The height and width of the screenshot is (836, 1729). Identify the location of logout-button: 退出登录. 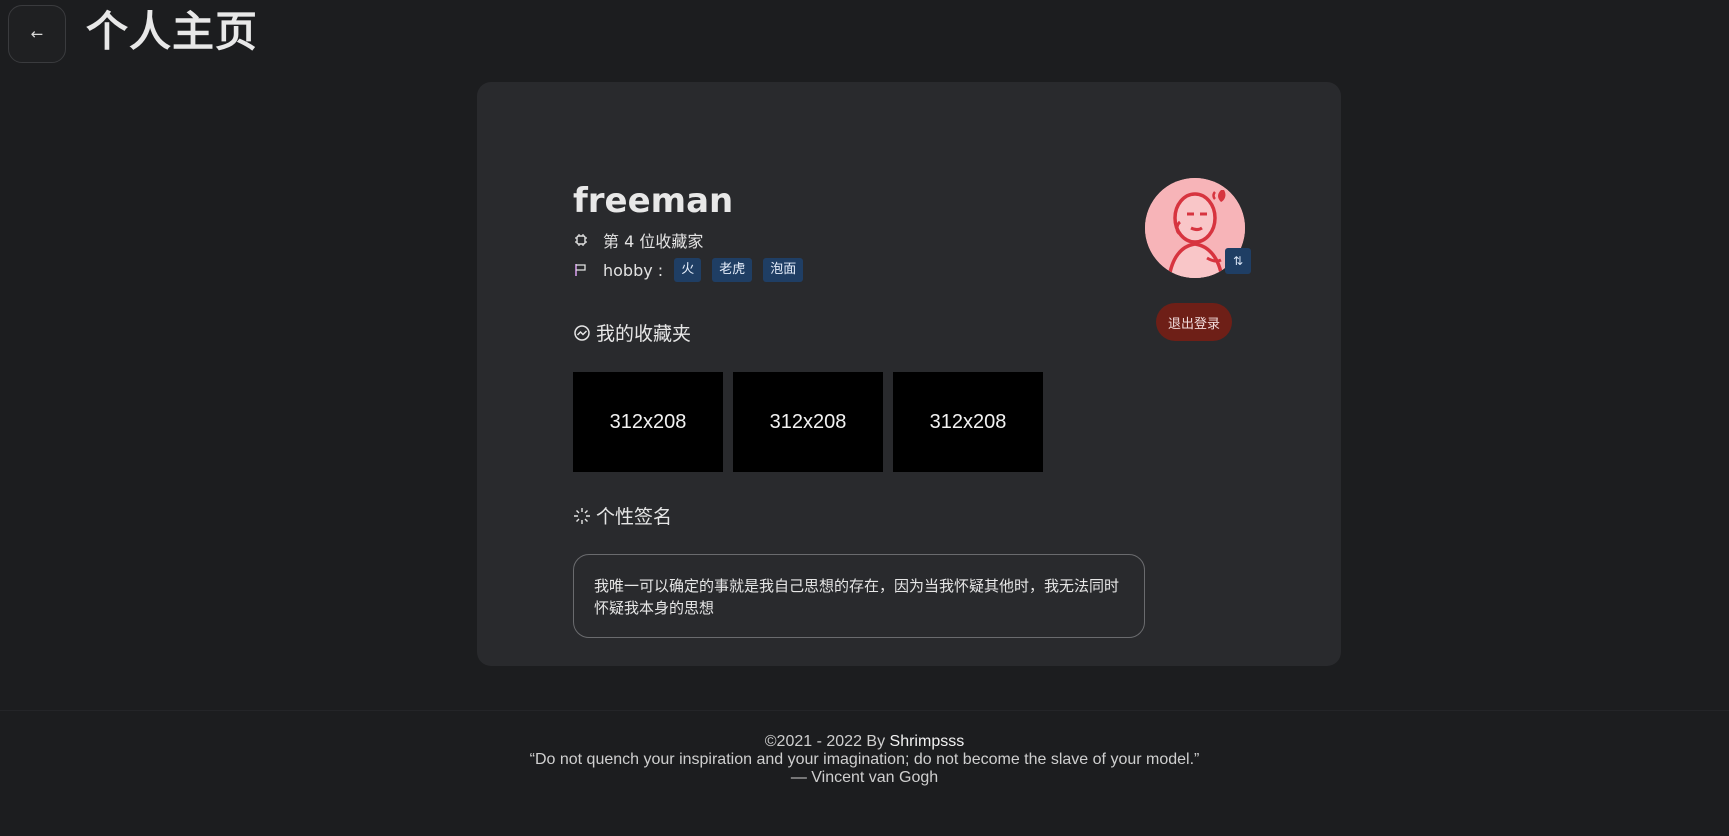
(1194, 322).